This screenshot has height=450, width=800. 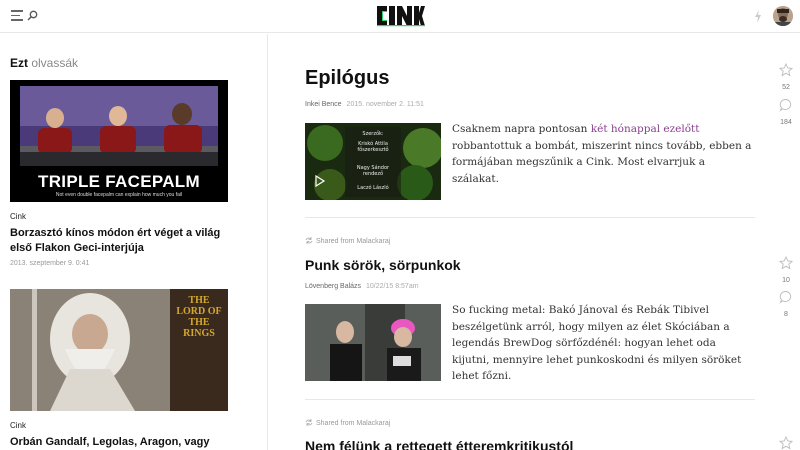 I want to click on svg-text: Laczó László, so click(x=372, y=187).